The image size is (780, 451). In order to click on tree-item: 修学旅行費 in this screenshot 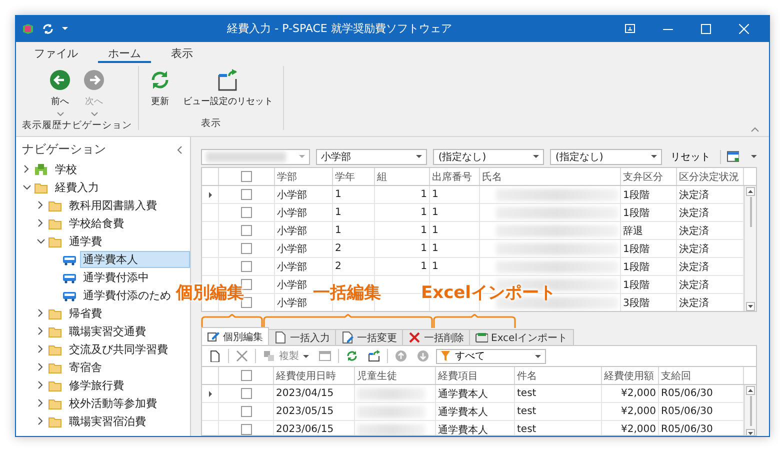, I will do `click(96, 385)`.